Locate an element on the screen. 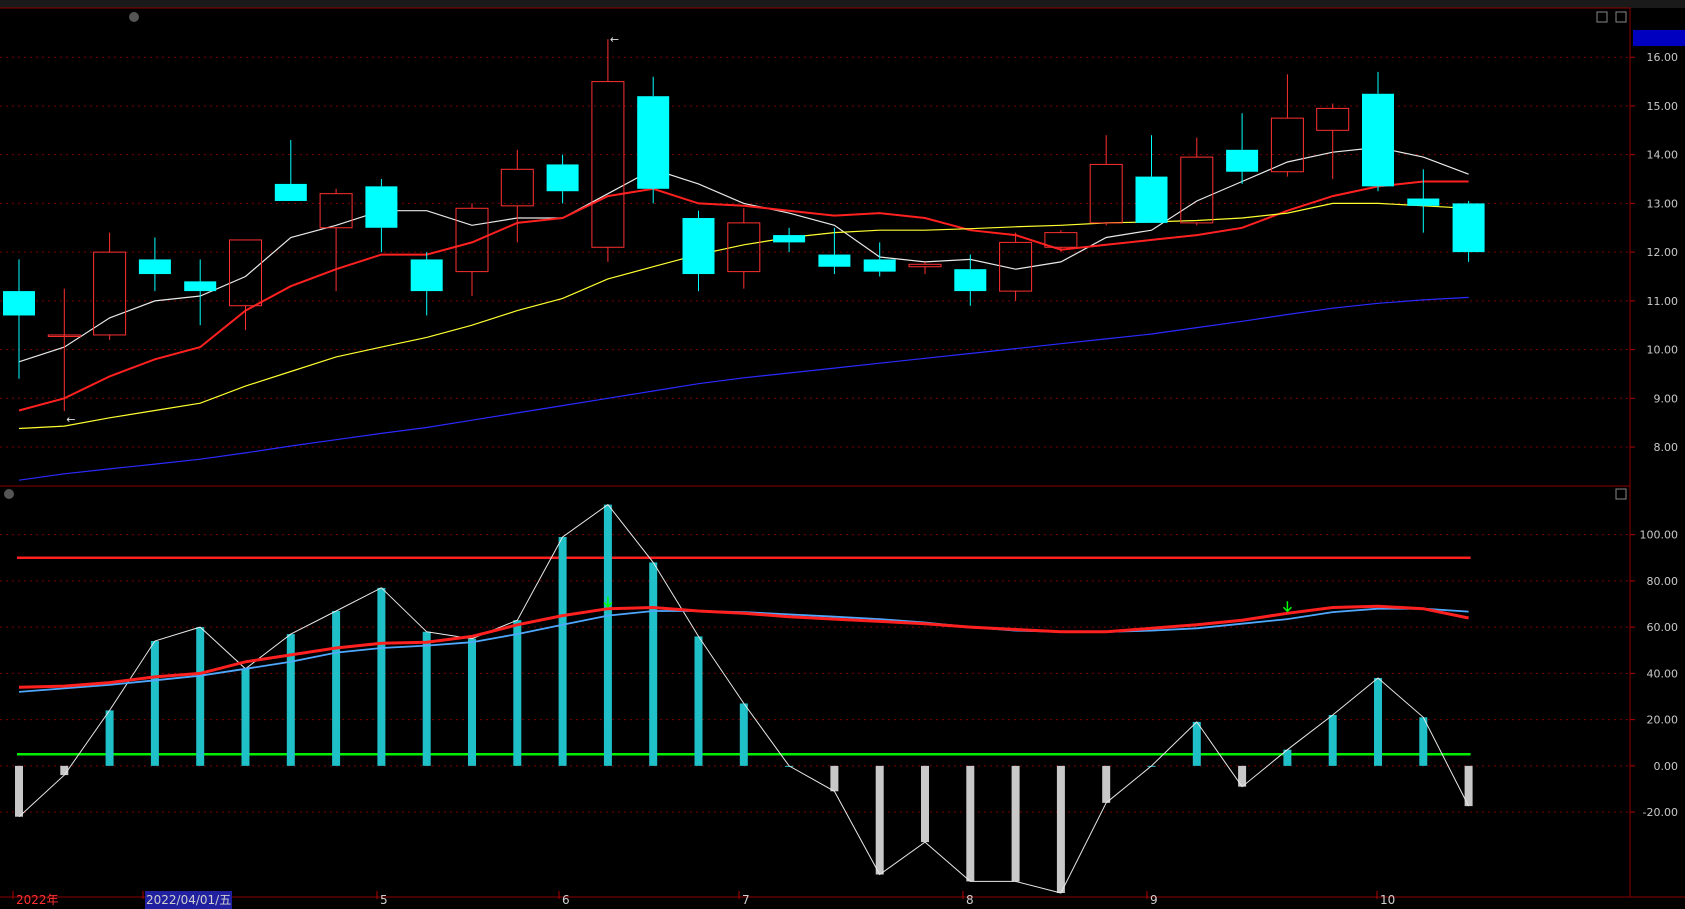 This screenshot has width=1685, height=909. indicator-tick-label: 100.00 is located at coordinates (1659, 535).